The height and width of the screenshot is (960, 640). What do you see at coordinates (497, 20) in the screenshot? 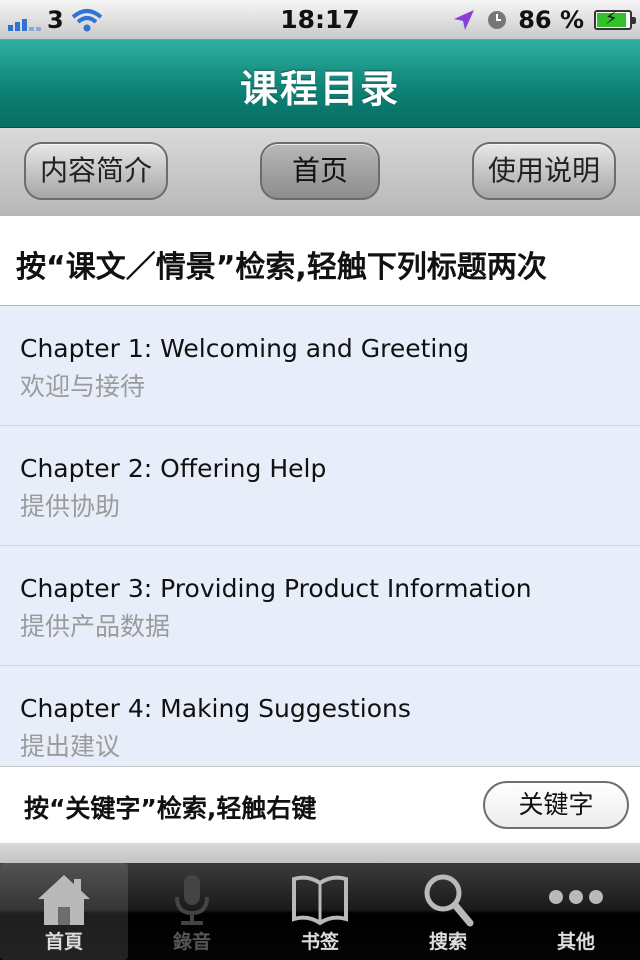
I see `alarm-clock-icon` at bounding box center [497, 20].